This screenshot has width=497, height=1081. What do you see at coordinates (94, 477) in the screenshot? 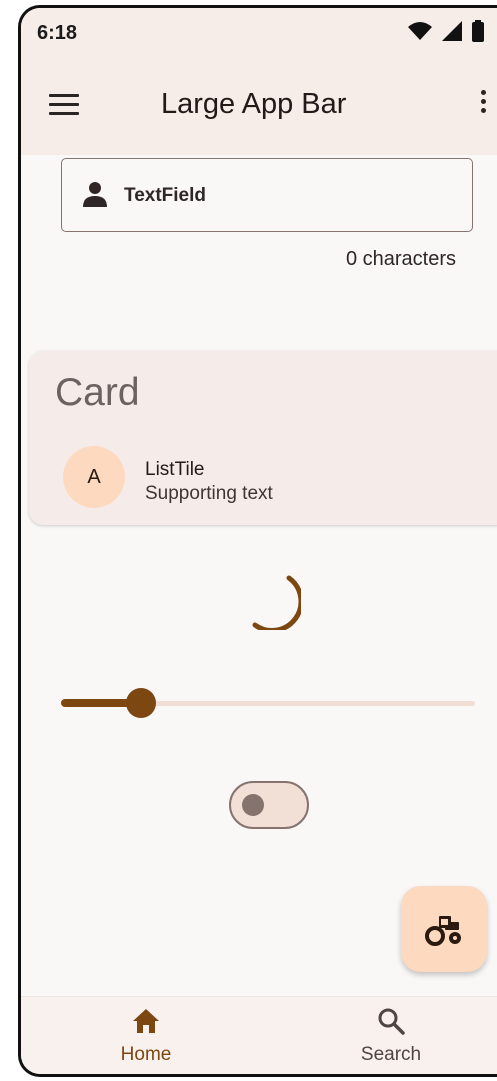
I see `avatar: A` at bounding box center [94, 477].